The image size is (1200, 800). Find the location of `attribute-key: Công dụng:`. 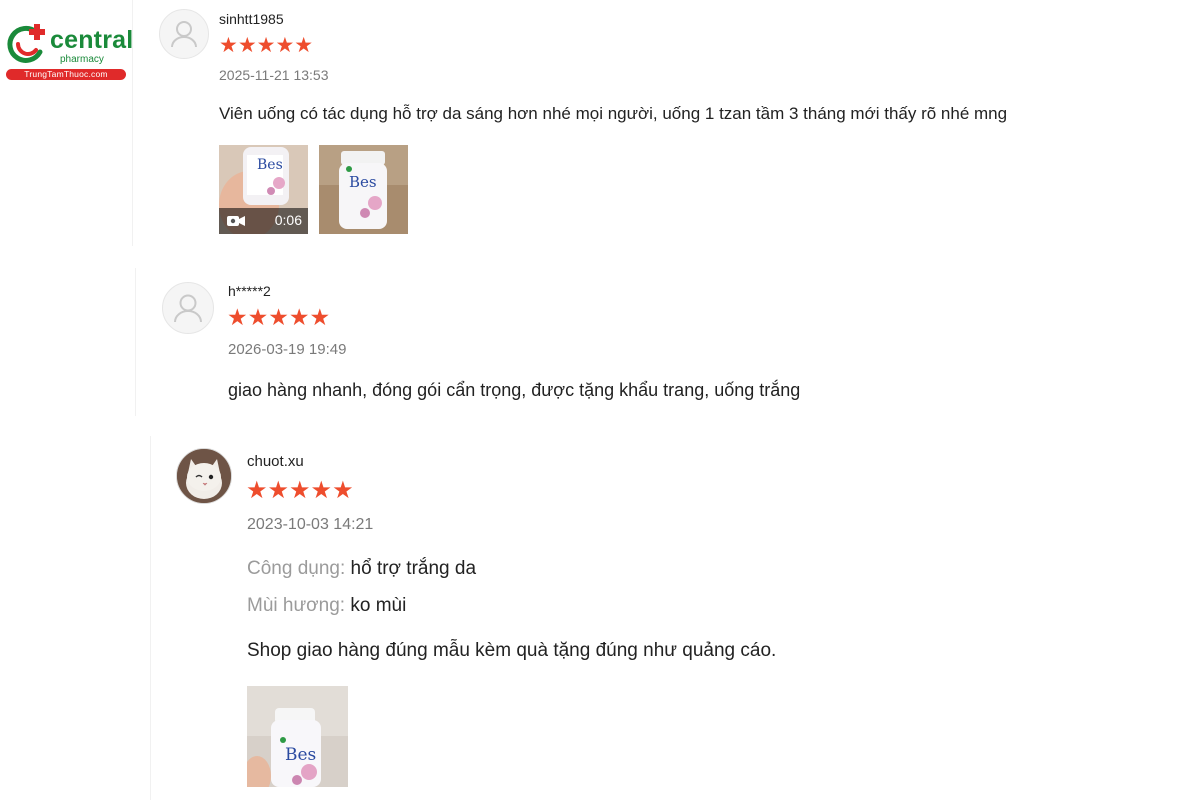

attribute-key: Công dụng: is located at coordinates (296, 568).